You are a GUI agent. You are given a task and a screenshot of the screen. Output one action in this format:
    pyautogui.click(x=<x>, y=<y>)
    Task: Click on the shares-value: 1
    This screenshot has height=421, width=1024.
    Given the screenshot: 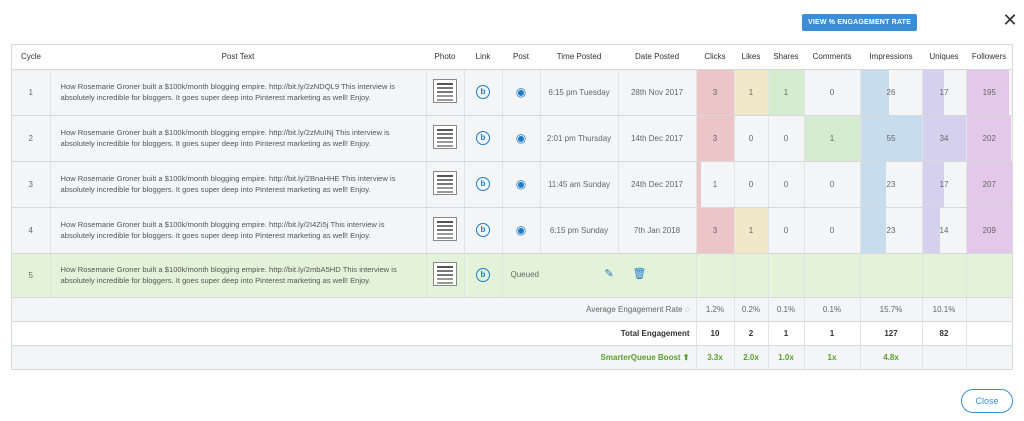 What is the action you would take?
    pyautogui.click(x=786, y=92)
    